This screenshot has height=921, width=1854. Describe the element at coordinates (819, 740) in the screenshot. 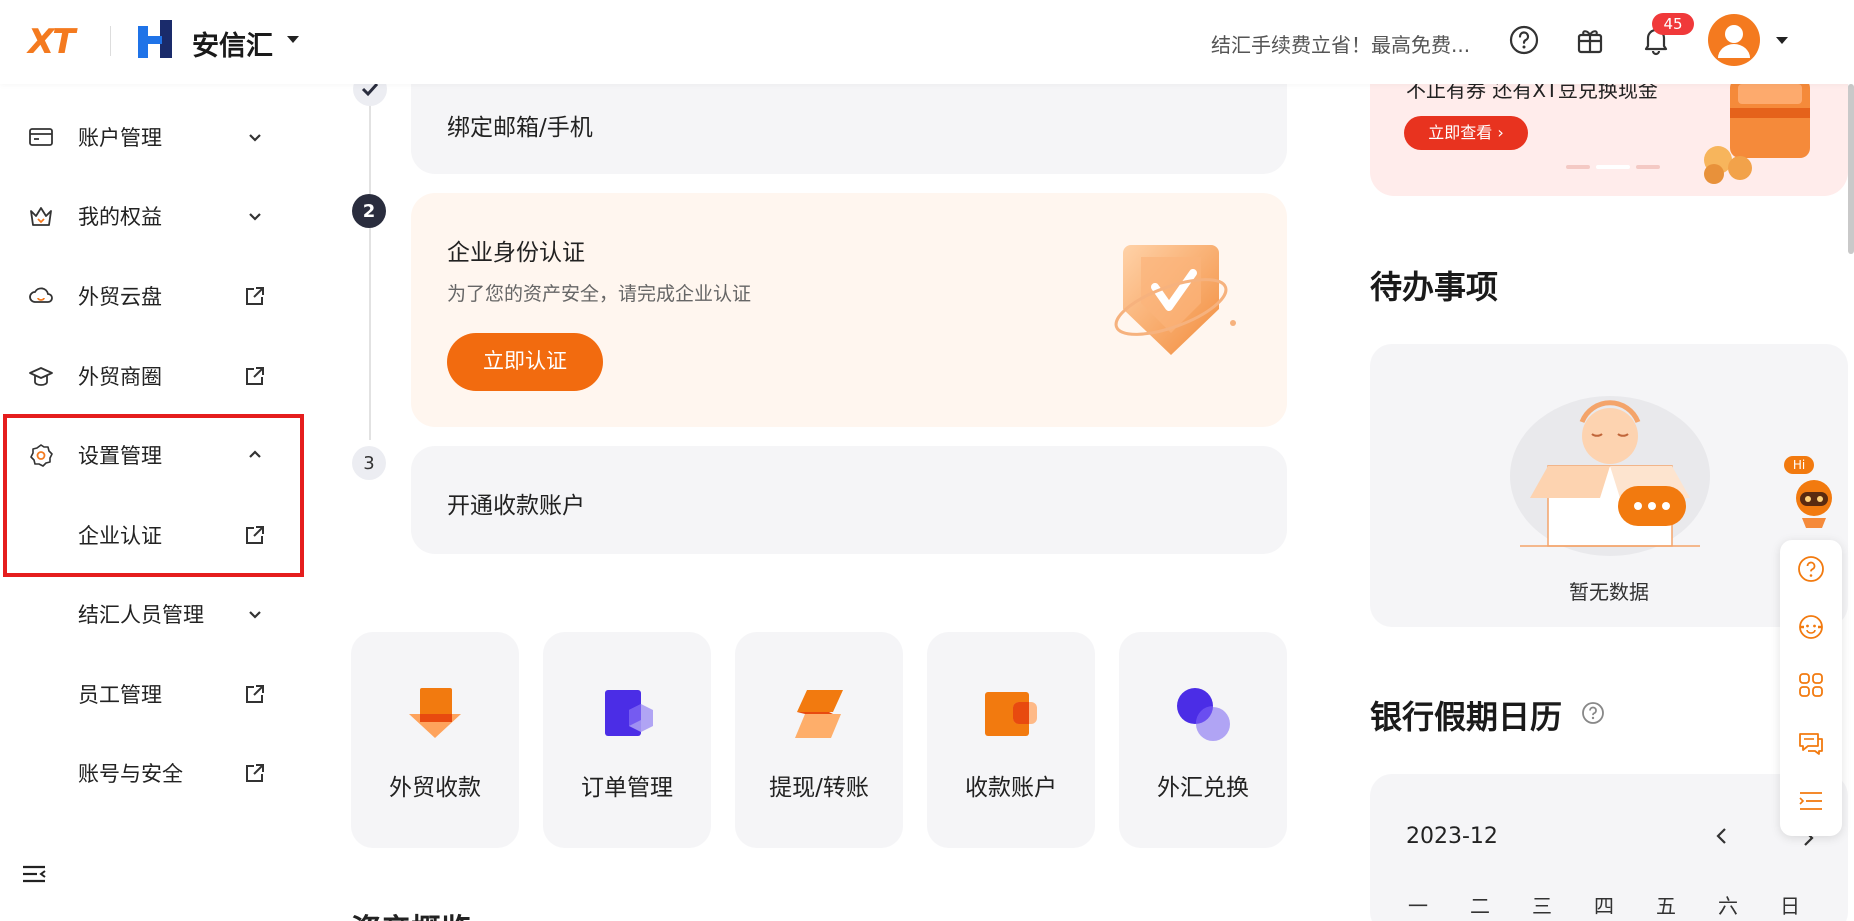

I see `quick-action-withdraw-transfer: 提现/转账` at that location.